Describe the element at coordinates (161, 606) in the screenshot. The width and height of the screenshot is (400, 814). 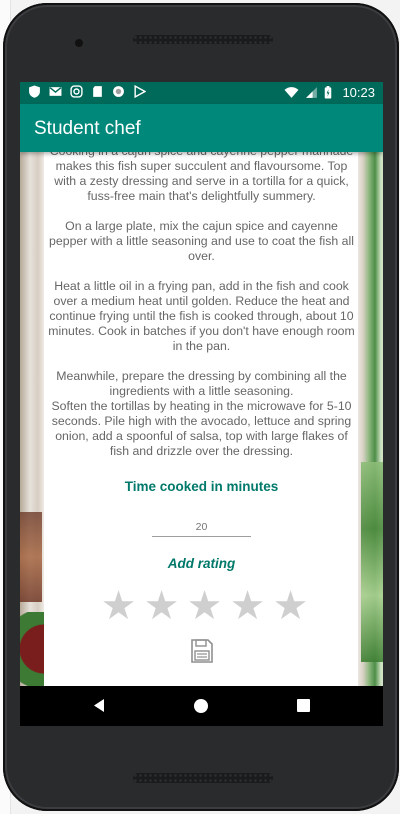
I see `rating-star-2: ★` at that location.